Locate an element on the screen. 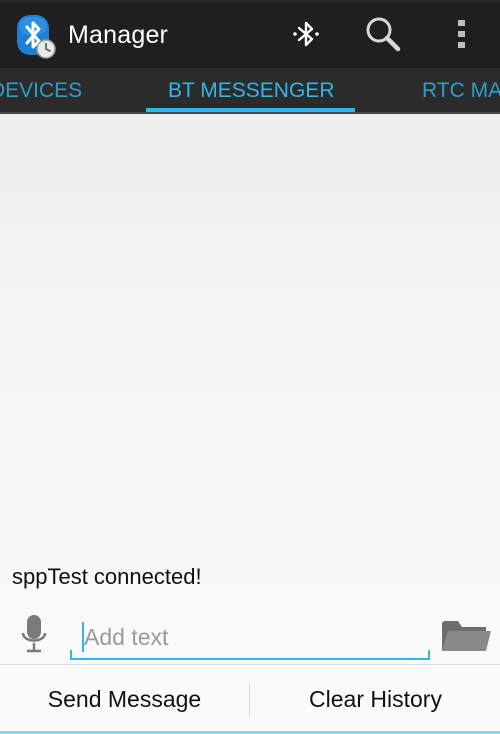  search-button is located at coordinates (383, 36).